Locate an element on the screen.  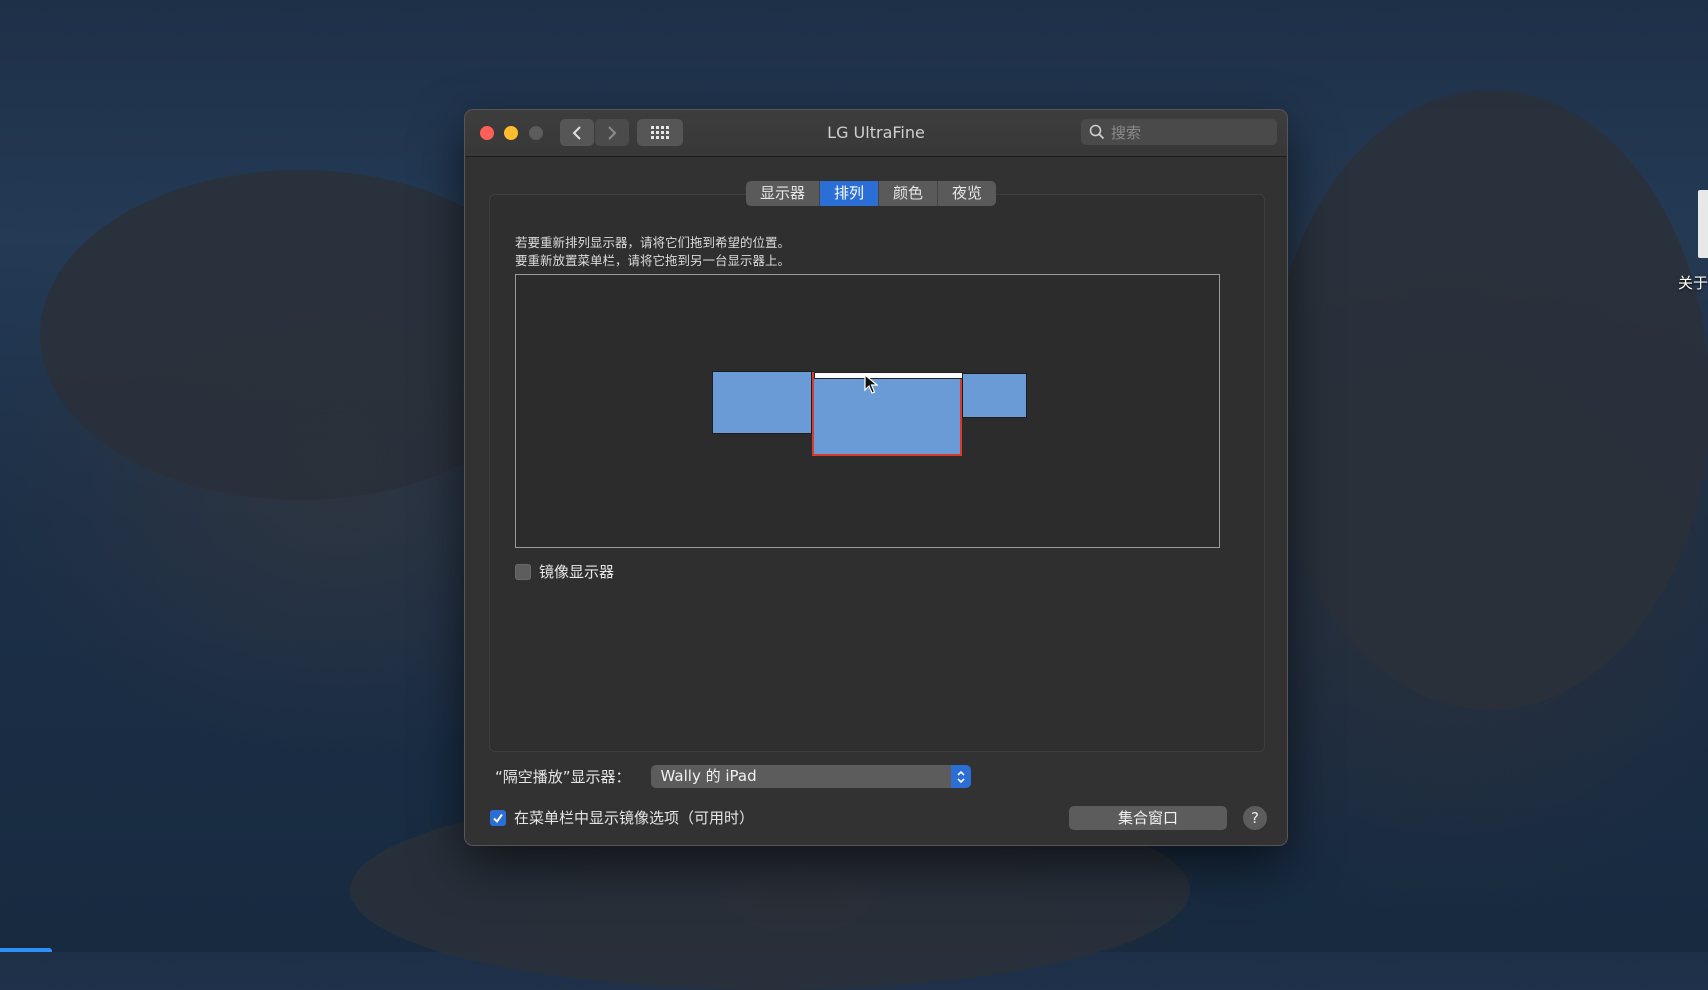
tab-bar: 显示器 排列 颜色 夜览 is located at coordinates (871, 193).